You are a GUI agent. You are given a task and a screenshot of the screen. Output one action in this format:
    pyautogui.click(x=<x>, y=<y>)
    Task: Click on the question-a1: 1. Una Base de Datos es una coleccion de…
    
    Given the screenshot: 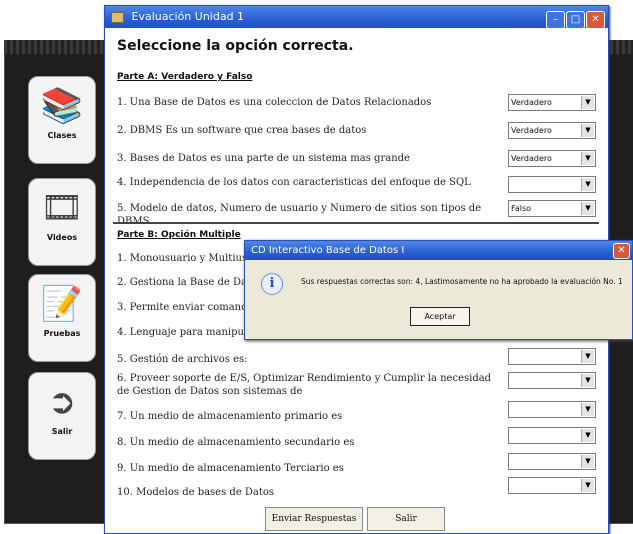 What is the action you would take?
    pyautogui.click(x=274, y=102)
    